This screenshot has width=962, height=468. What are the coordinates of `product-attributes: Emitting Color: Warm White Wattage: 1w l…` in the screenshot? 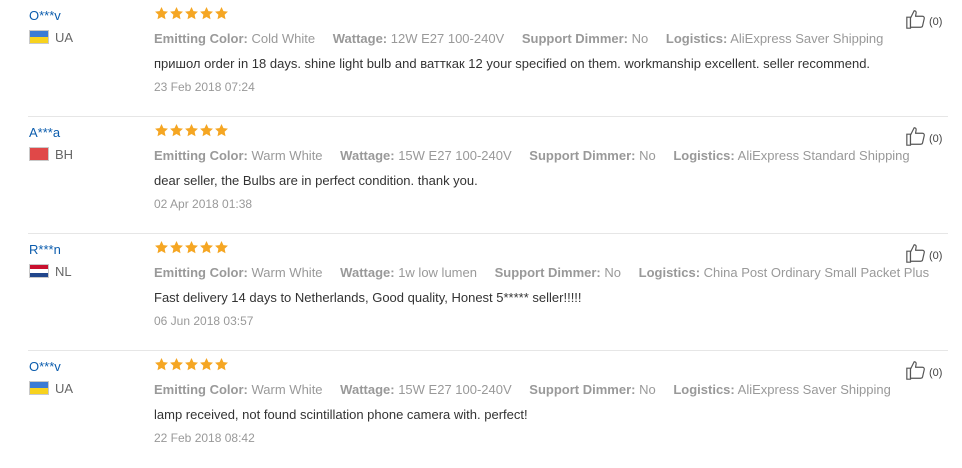 It's located at (548, 272).